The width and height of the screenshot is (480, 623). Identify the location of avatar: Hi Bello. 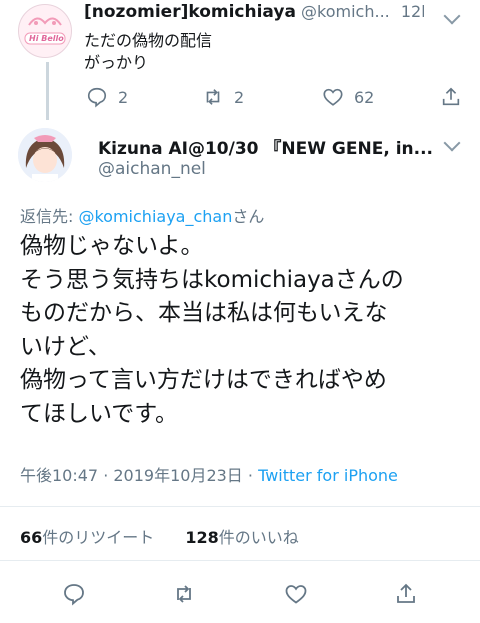
(45, 31).